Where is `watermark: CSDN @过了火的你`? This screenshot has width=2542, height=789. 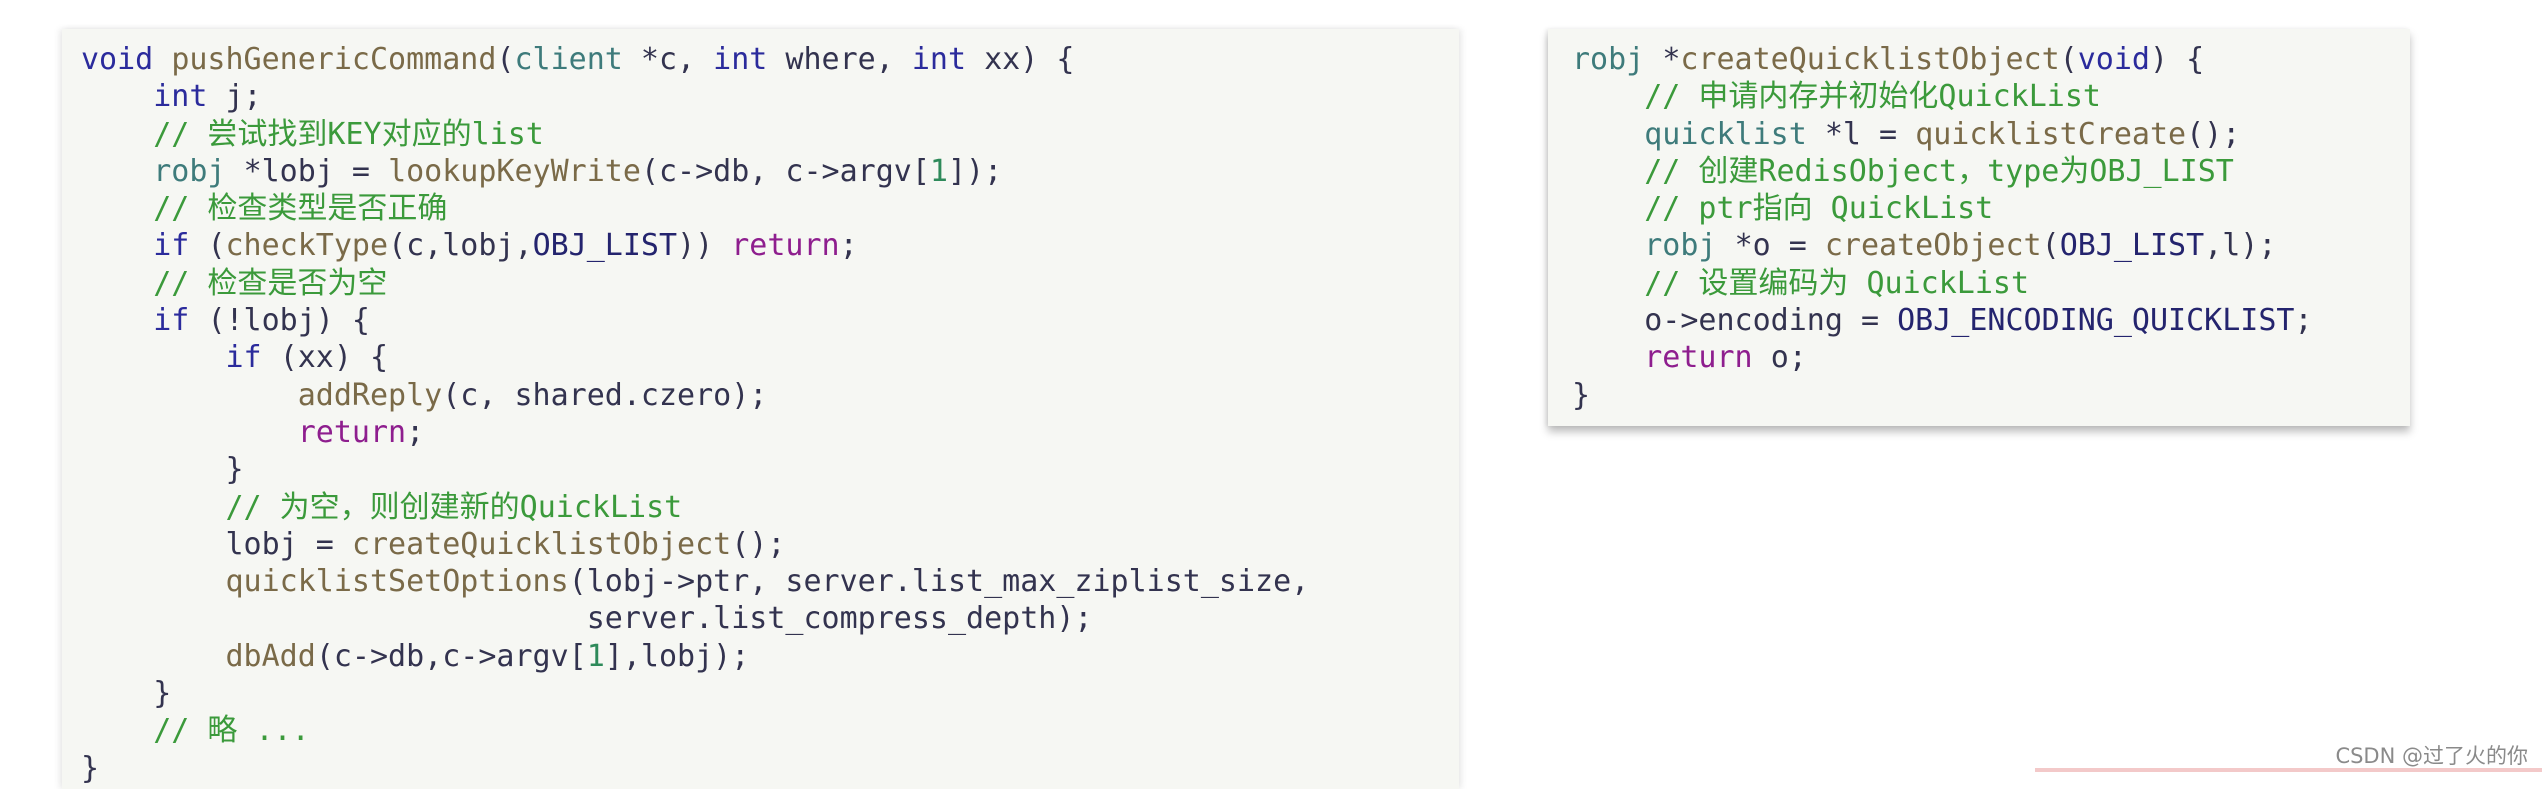
watermark: CSDN @过了火的你 is located at coordinates (2431, 756).